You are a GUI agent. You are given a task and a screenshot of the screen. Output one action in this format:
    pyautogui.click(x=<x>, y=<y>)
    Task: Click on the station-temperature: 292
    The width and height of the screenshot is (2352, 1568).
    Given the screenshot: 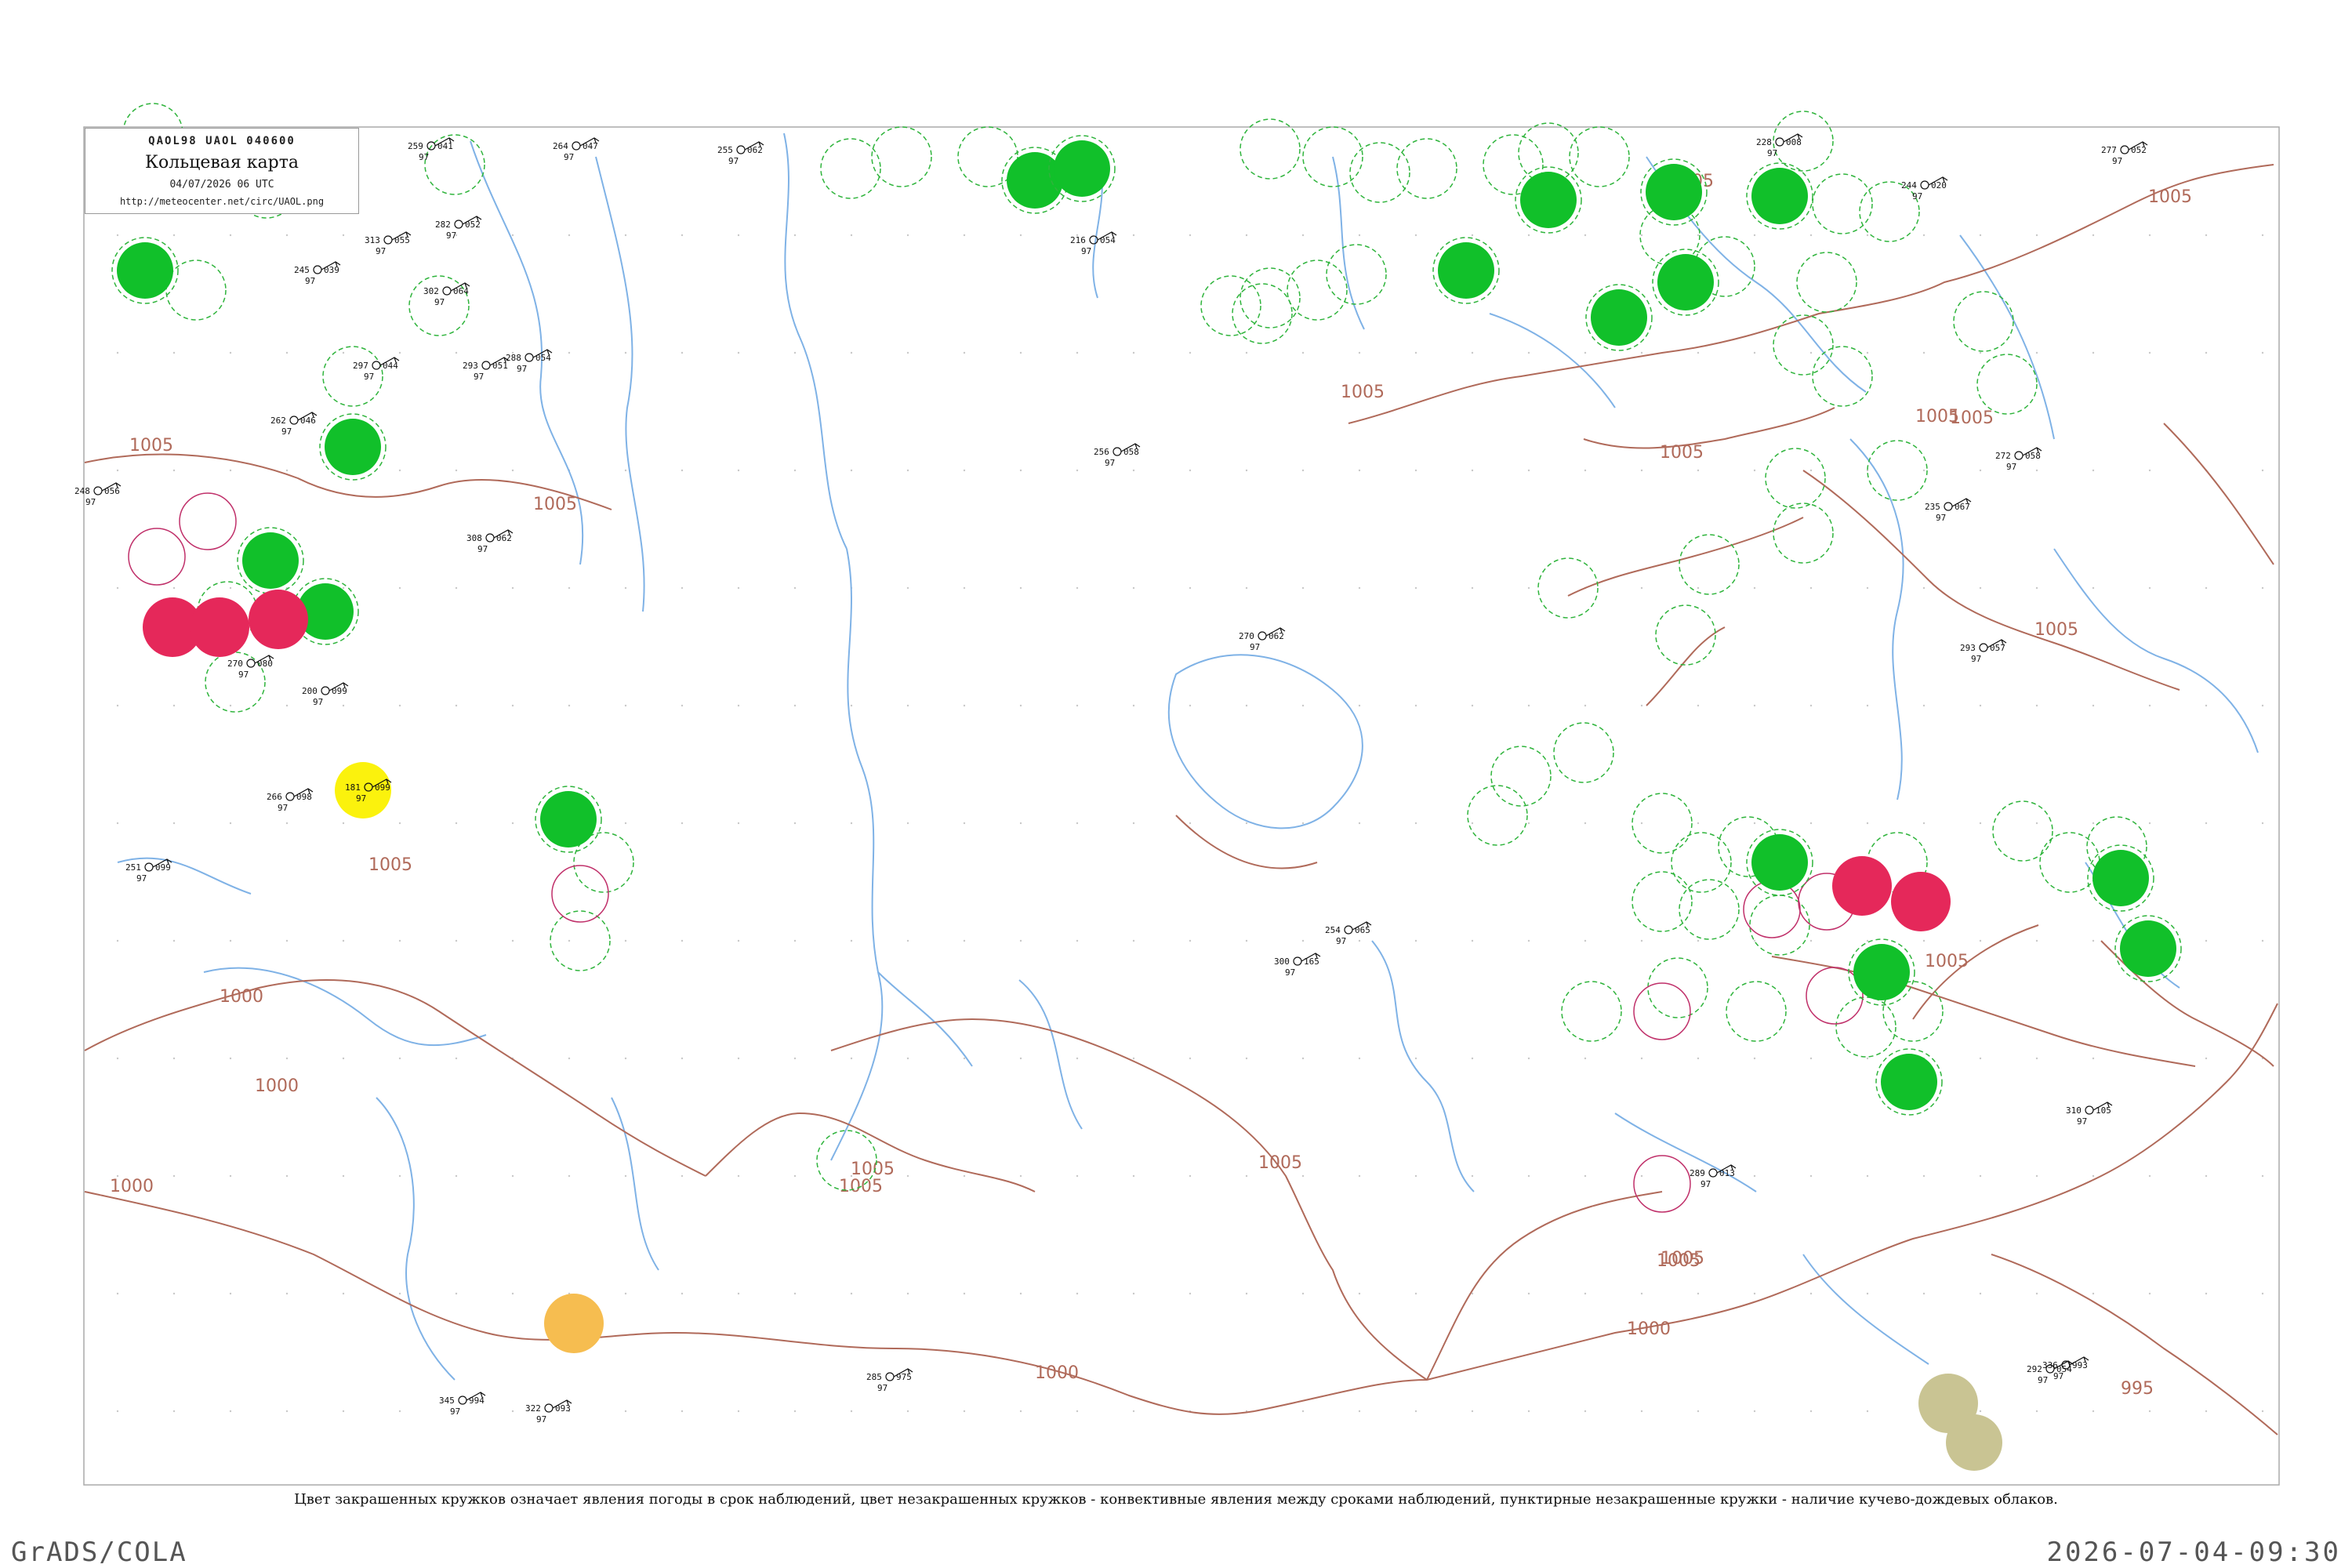 What is the action you would take?
    pyautogui.click(x=2034, y=1369)
    